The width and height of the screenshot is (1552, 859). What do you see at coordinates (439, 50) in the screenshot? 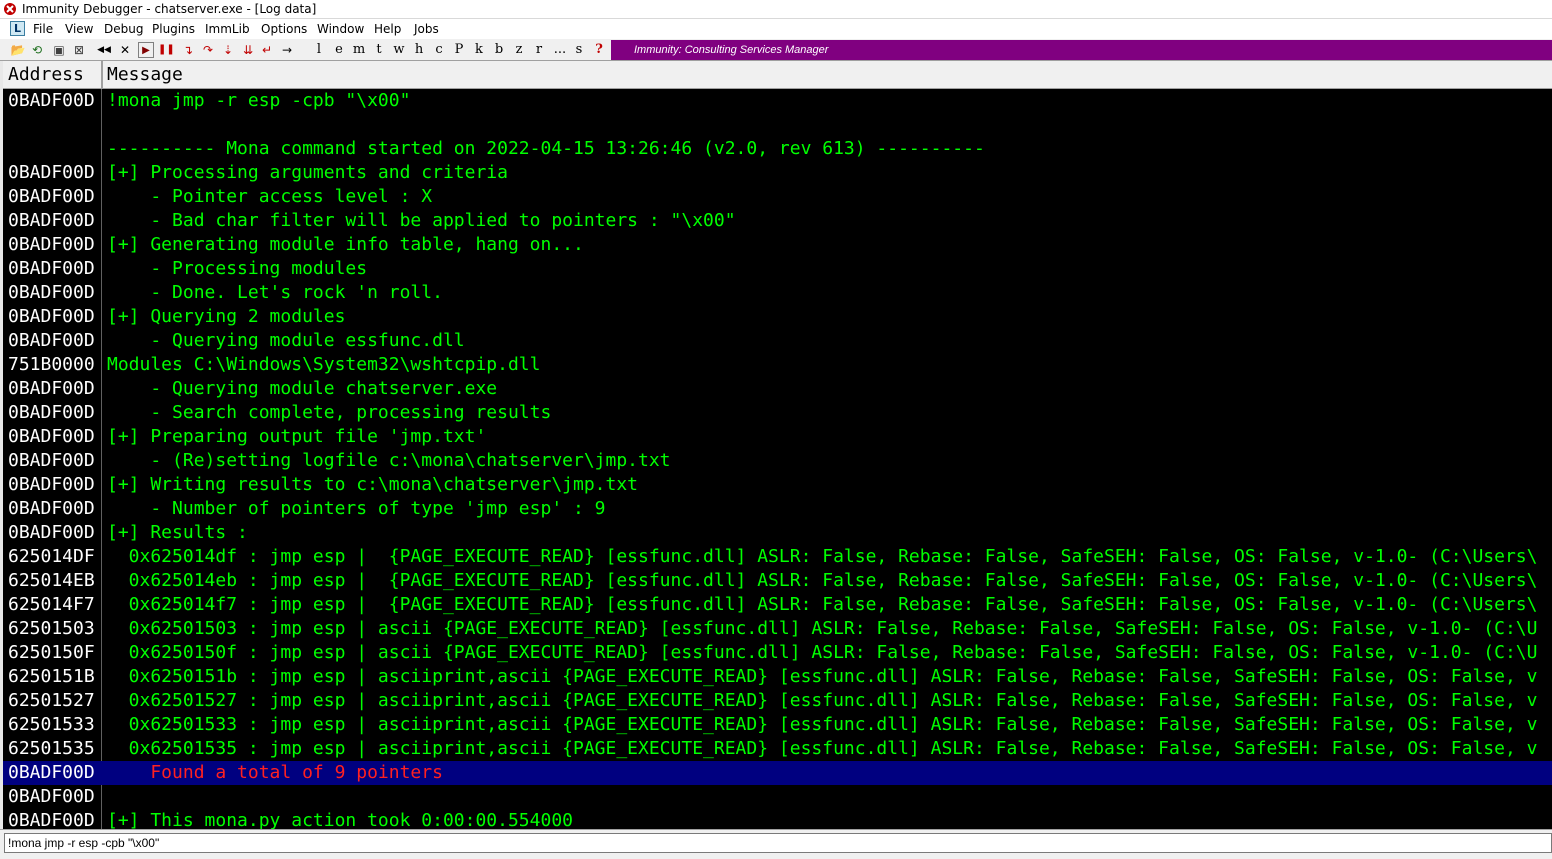
I see `cpu-button: c` at bounding box center [439, 50].